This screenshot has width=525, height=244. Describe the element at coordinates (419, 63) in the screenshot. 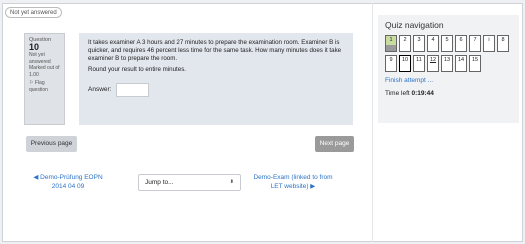

I see `quiz-nav-button: 11` at that location.